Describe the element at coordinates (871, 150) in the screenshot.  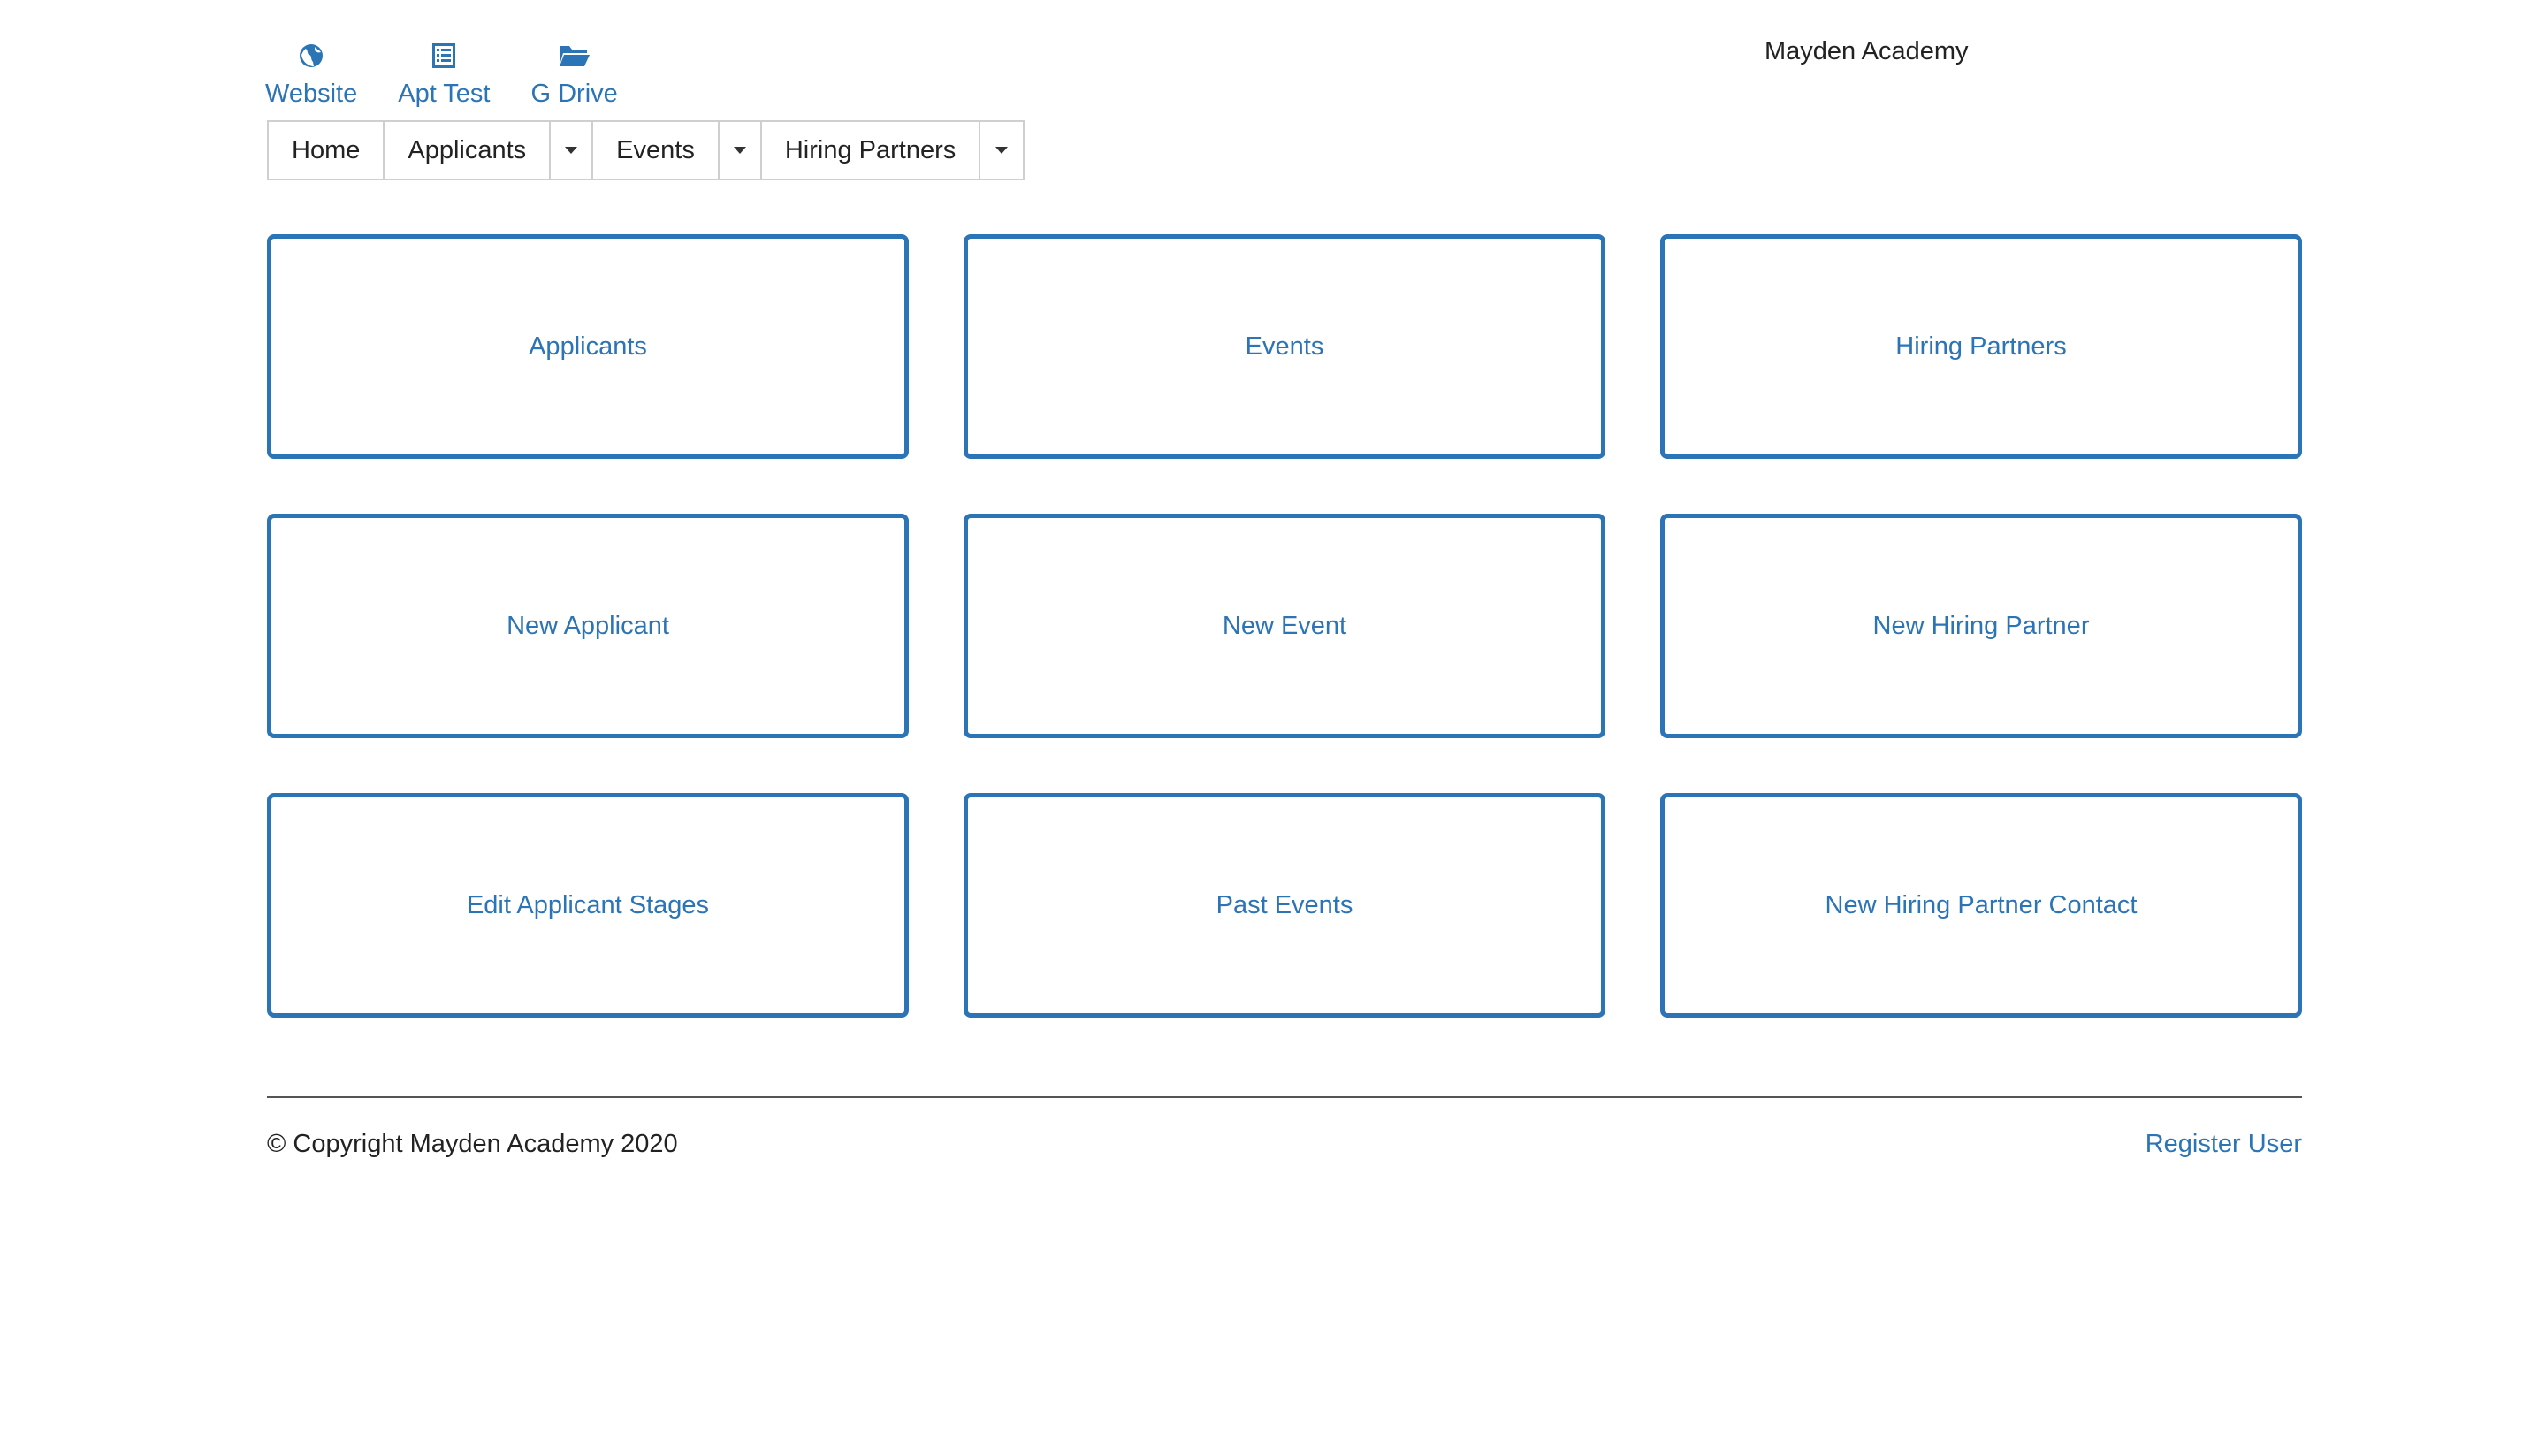
I see `nav-hiring-partners: Hiring Partners` at that location.